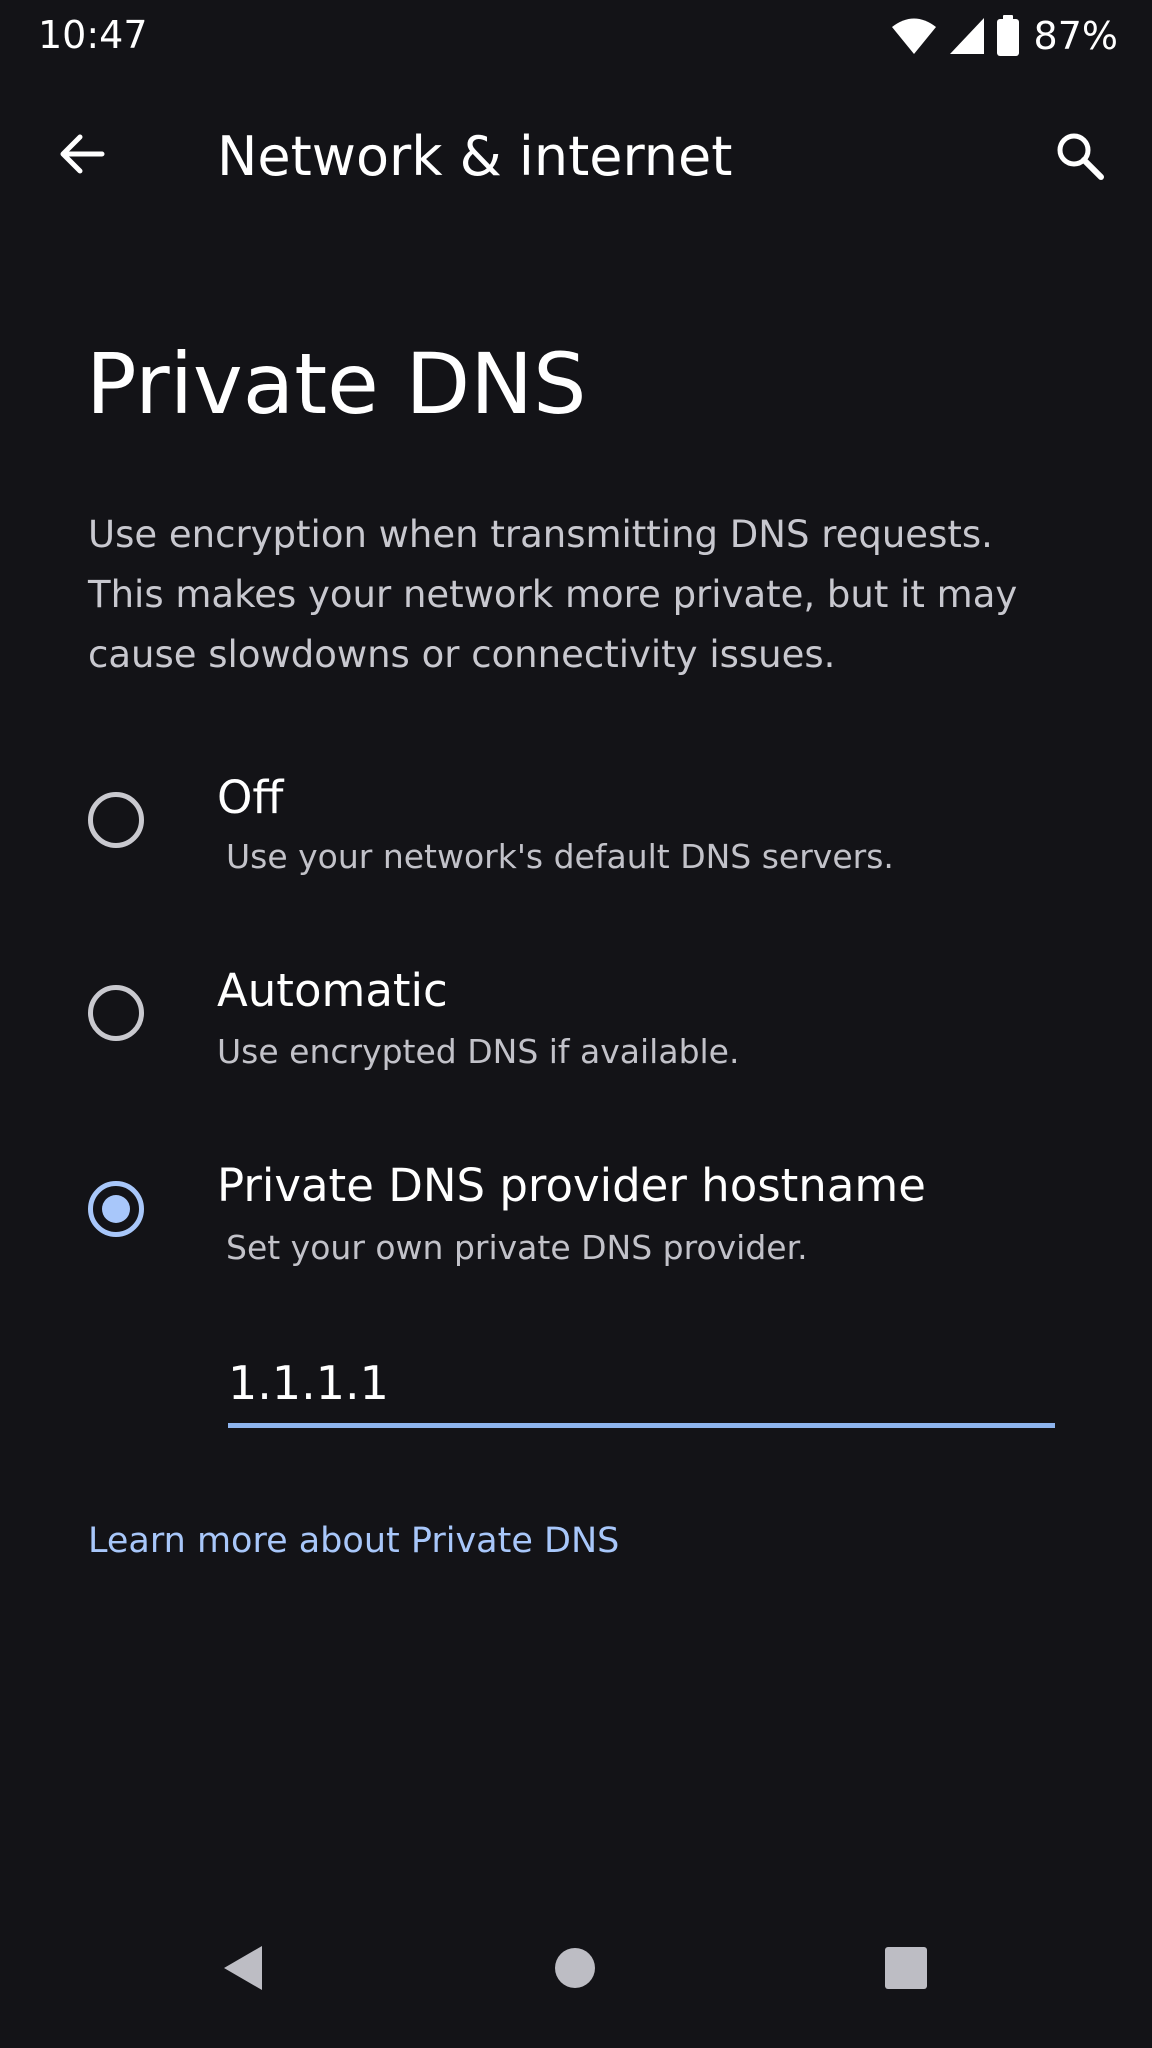 This screenshot has width=1152, height=2048. I want to click on option-automatic-label: Automatic, so click(332, 990).